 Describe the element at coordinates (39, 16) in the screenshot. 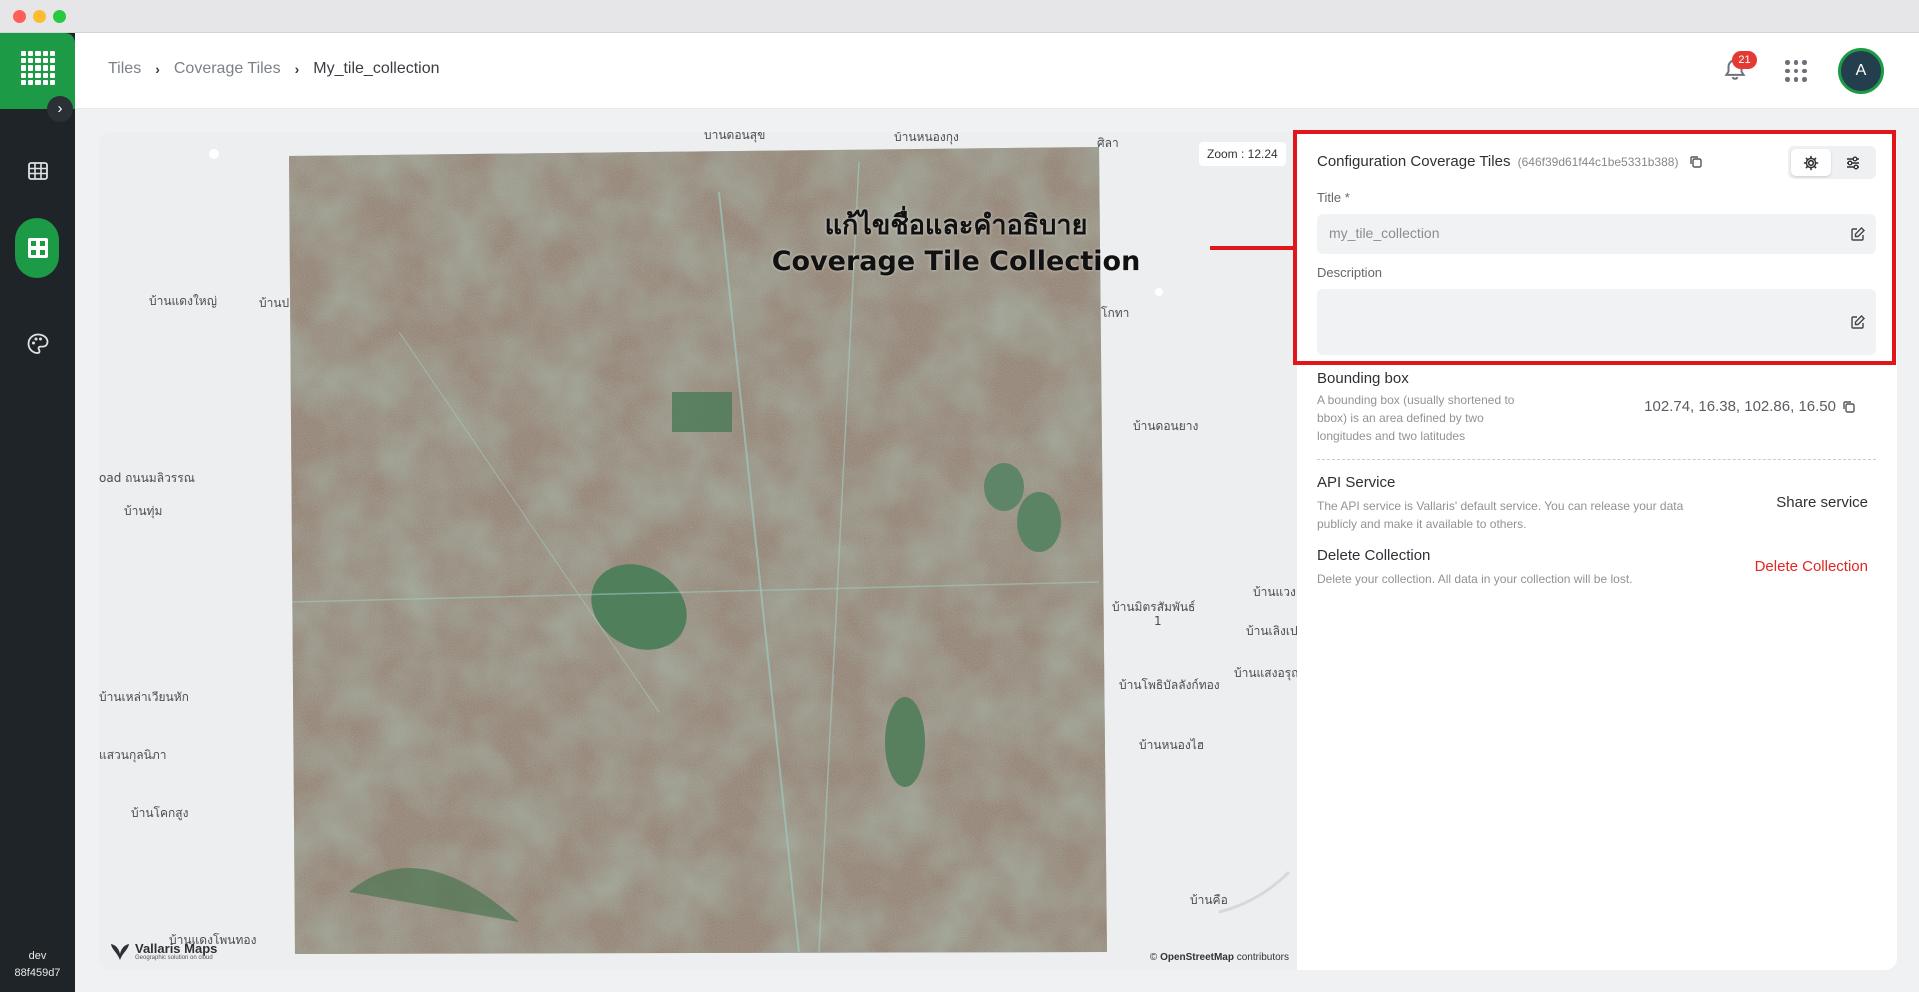

I see `window-minimize-button` at that location.